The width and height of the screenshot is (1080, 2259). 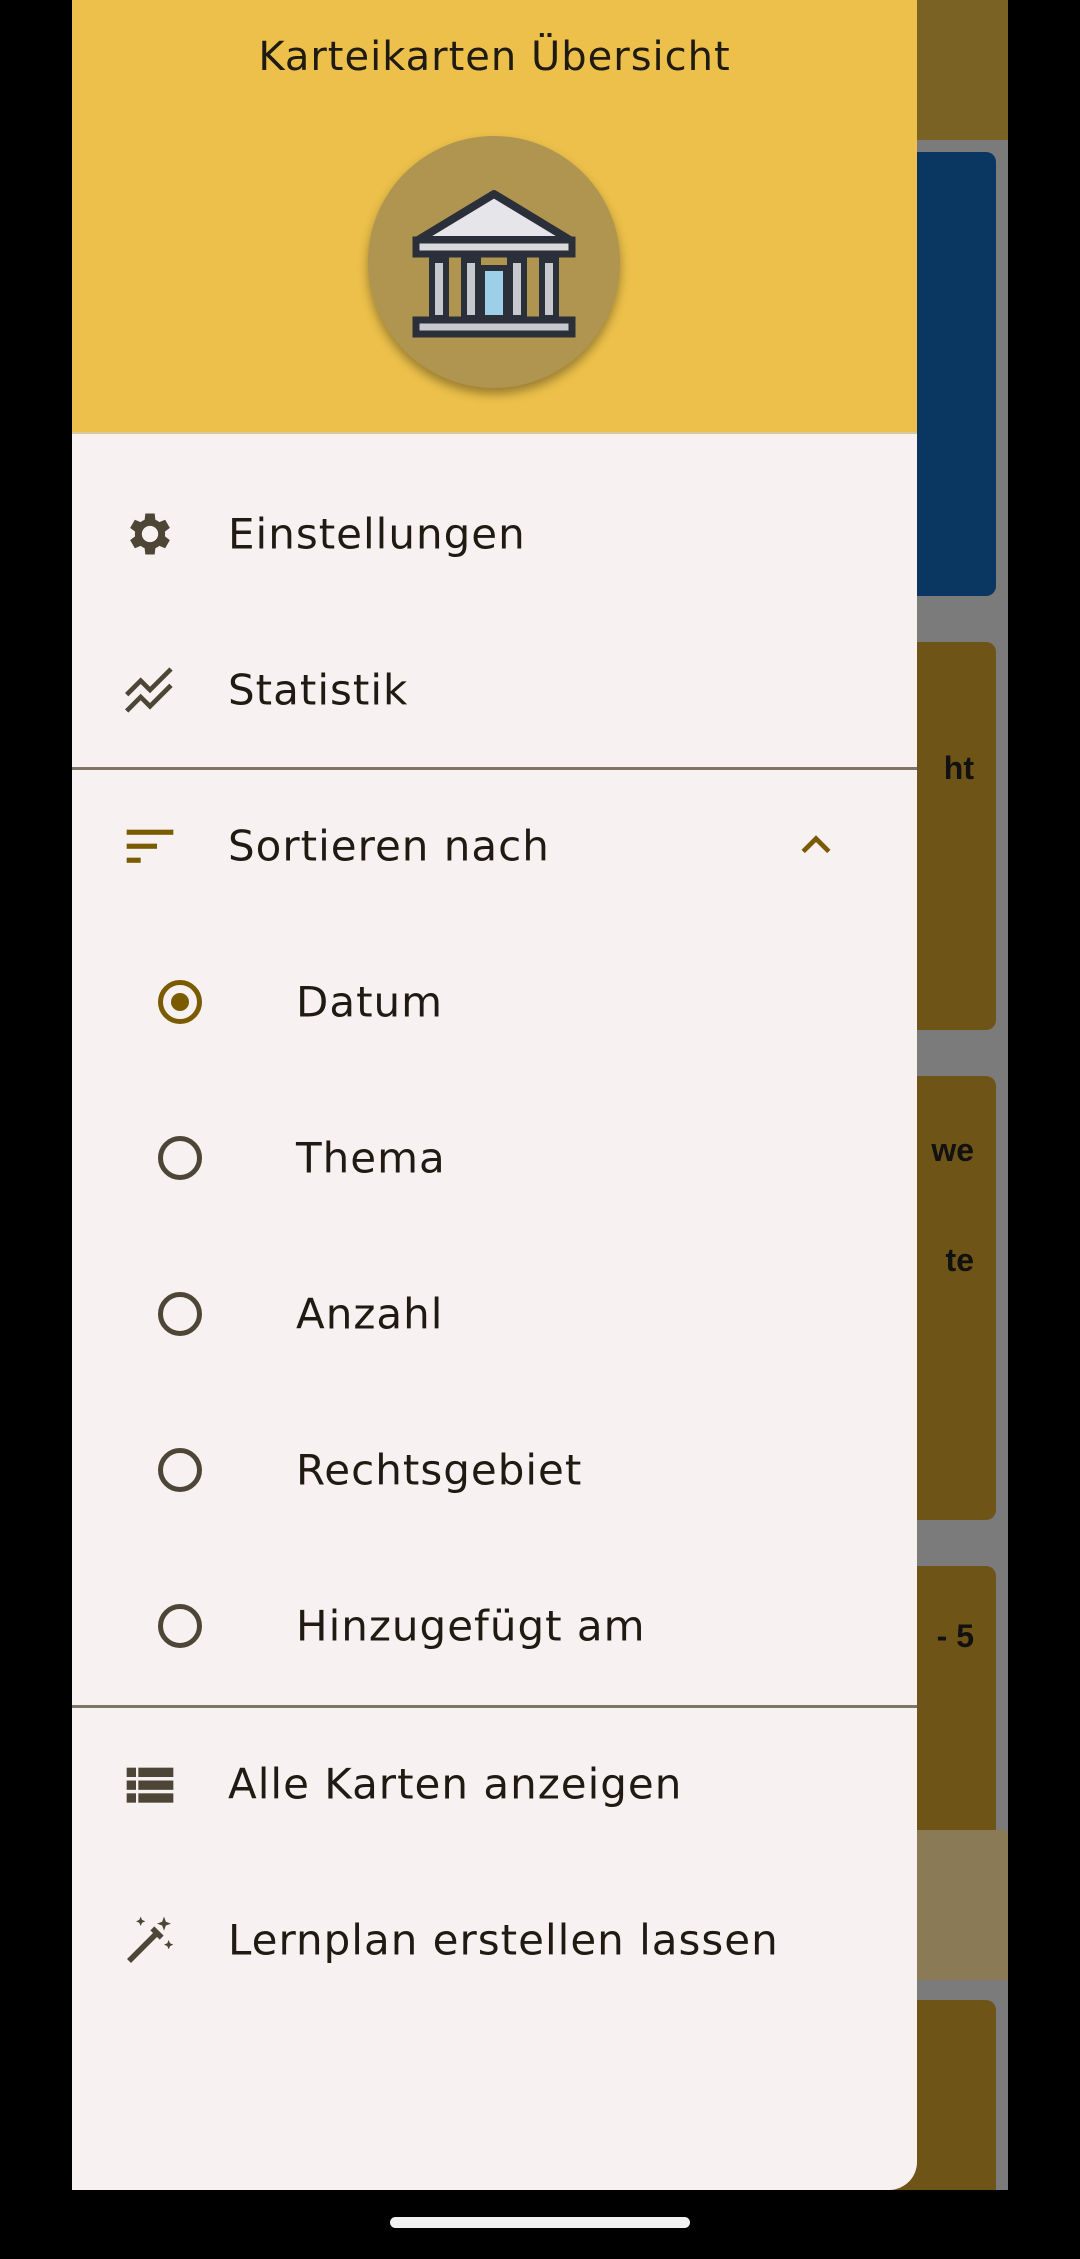 I want to click on courthouse-icon, so click(x=494, y=264).